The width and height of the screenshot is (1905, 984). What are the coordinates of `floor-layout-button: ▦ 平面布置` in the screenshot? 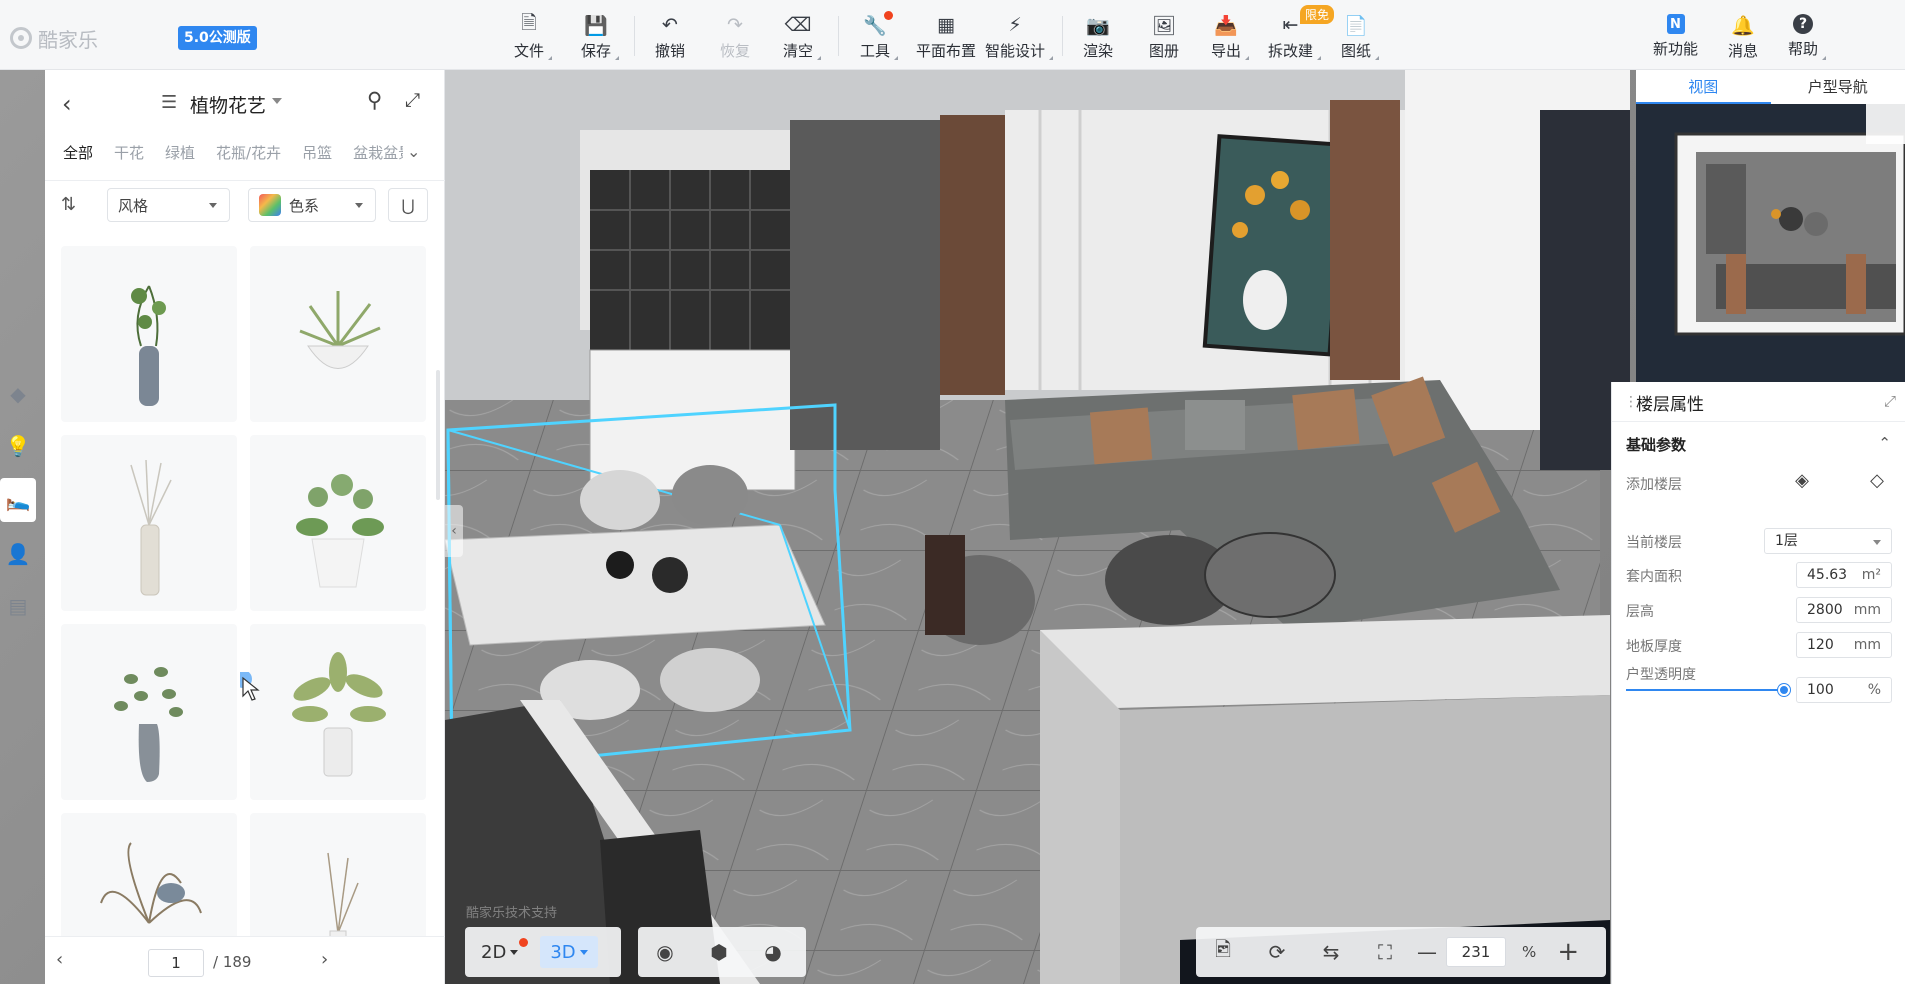 It's located at (946, 39).